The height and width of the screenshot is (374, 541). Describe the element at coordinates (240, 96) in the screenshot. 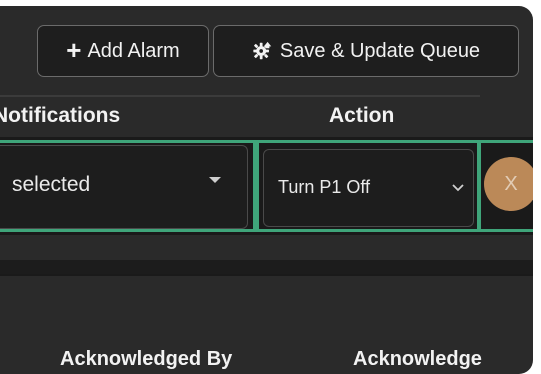

I see `divider` at that location.